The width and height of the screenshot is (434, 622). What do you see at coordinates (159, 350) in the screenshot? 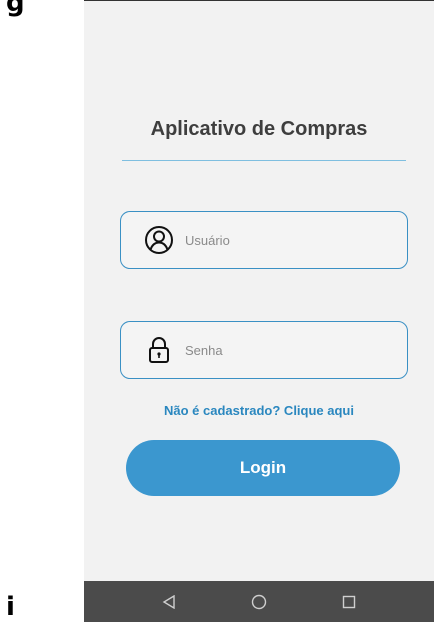
I see `lock-icon` at bounding box center [159, 350].